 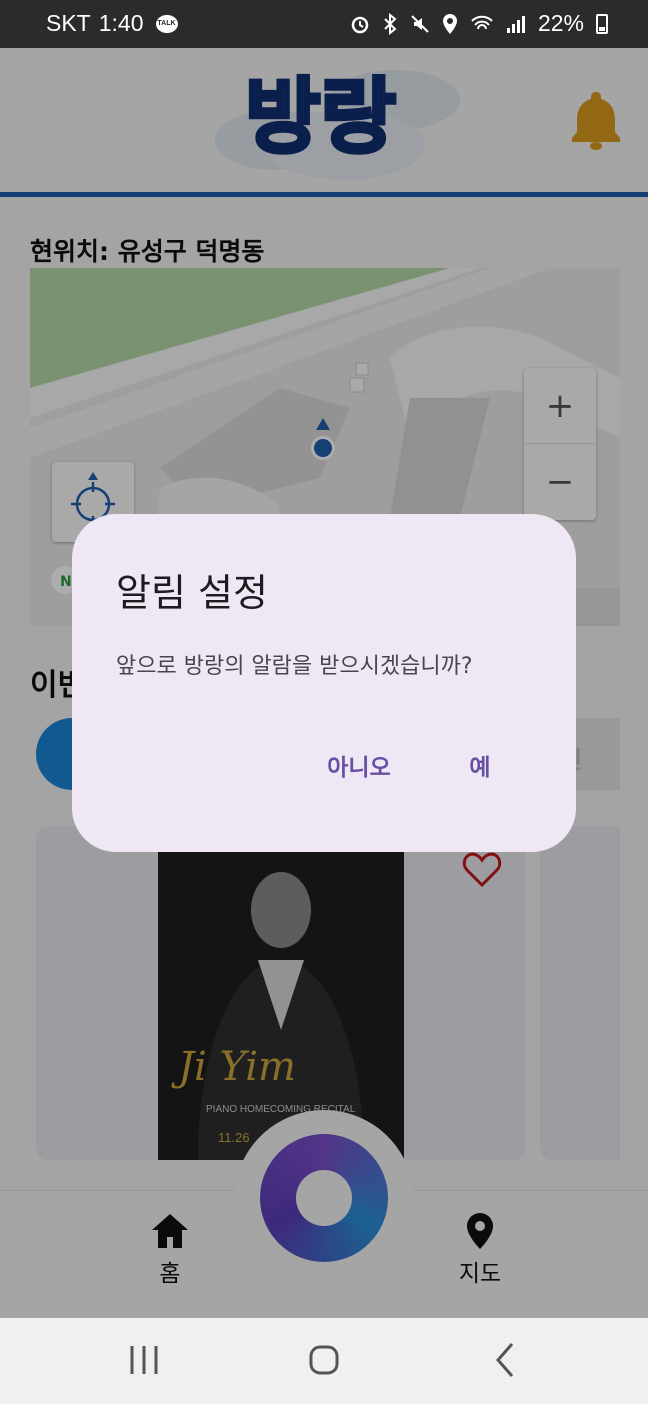 I want to click on status-left: SKT 1:40 TALK, so click(x=112, y=23).